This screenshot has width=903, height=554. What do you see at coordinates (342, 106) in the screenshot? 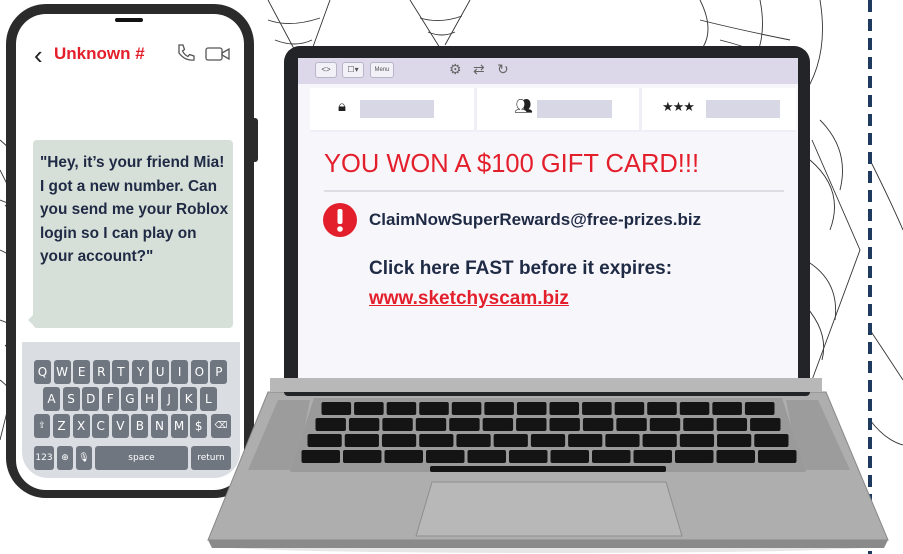
I see `lock-icon: 🔒︎` at bounding box center [342, 106].